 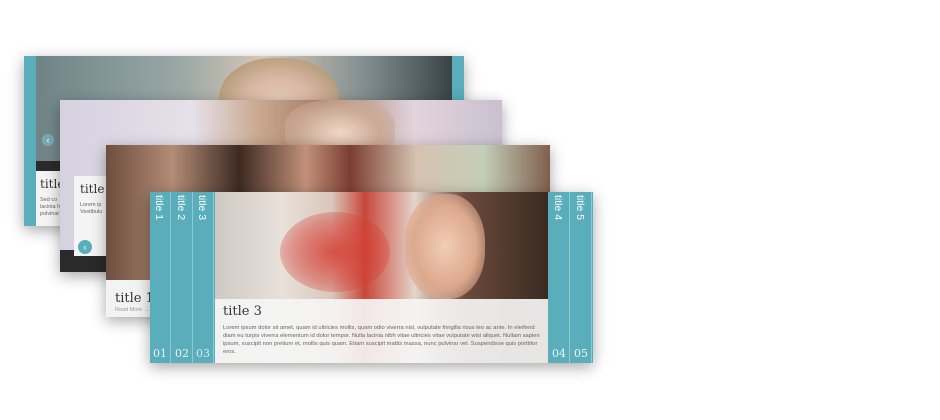 What do you see at coordinates (203, 277) in the screenshot?
I see `tab-title-3: title 3 03` at bounding box center [203, 277].